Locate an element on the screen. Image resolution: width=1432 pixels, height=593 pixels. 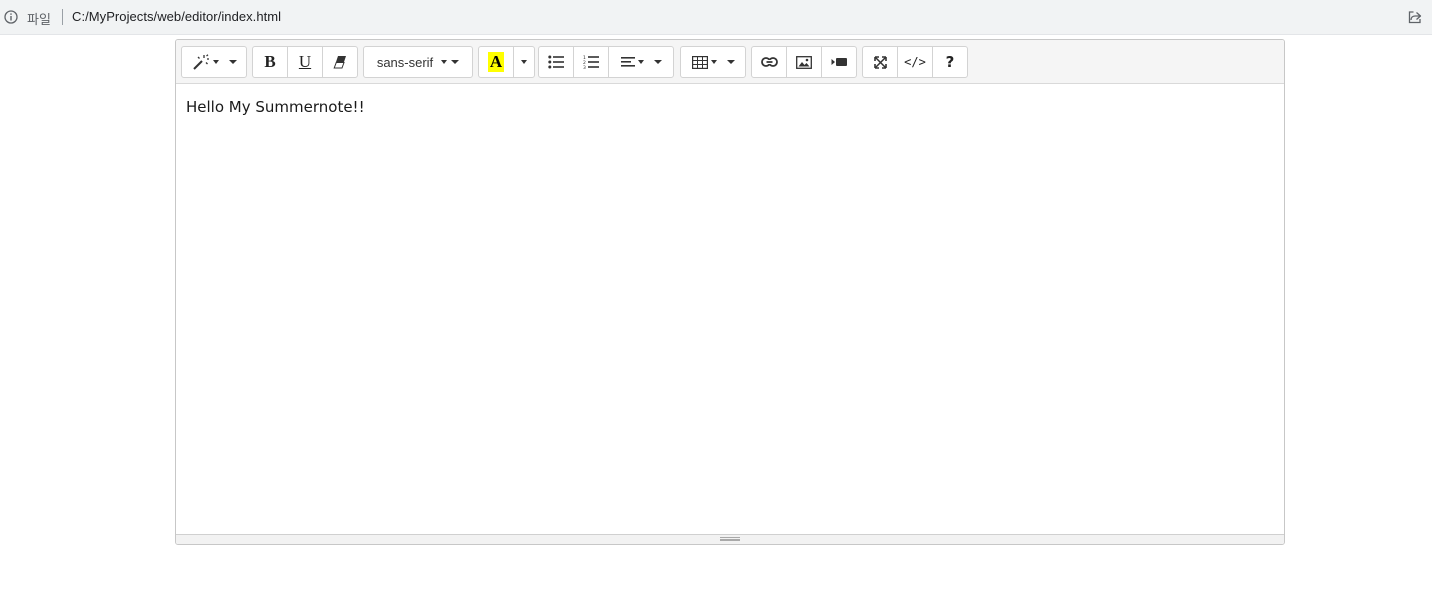
url-text: C:/MyProjects/web/editor/index.html is located at coordinates (176, 16).